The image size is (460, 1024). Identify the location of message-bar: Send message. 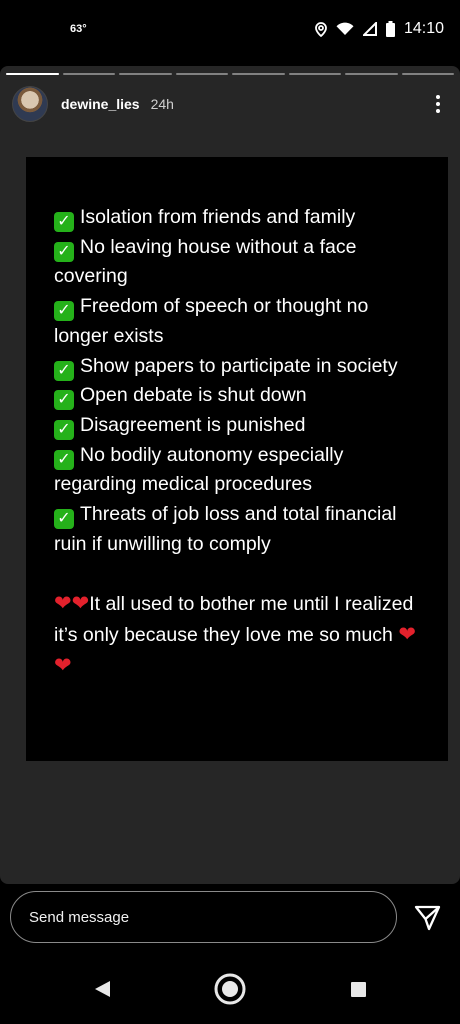
(230, 917).